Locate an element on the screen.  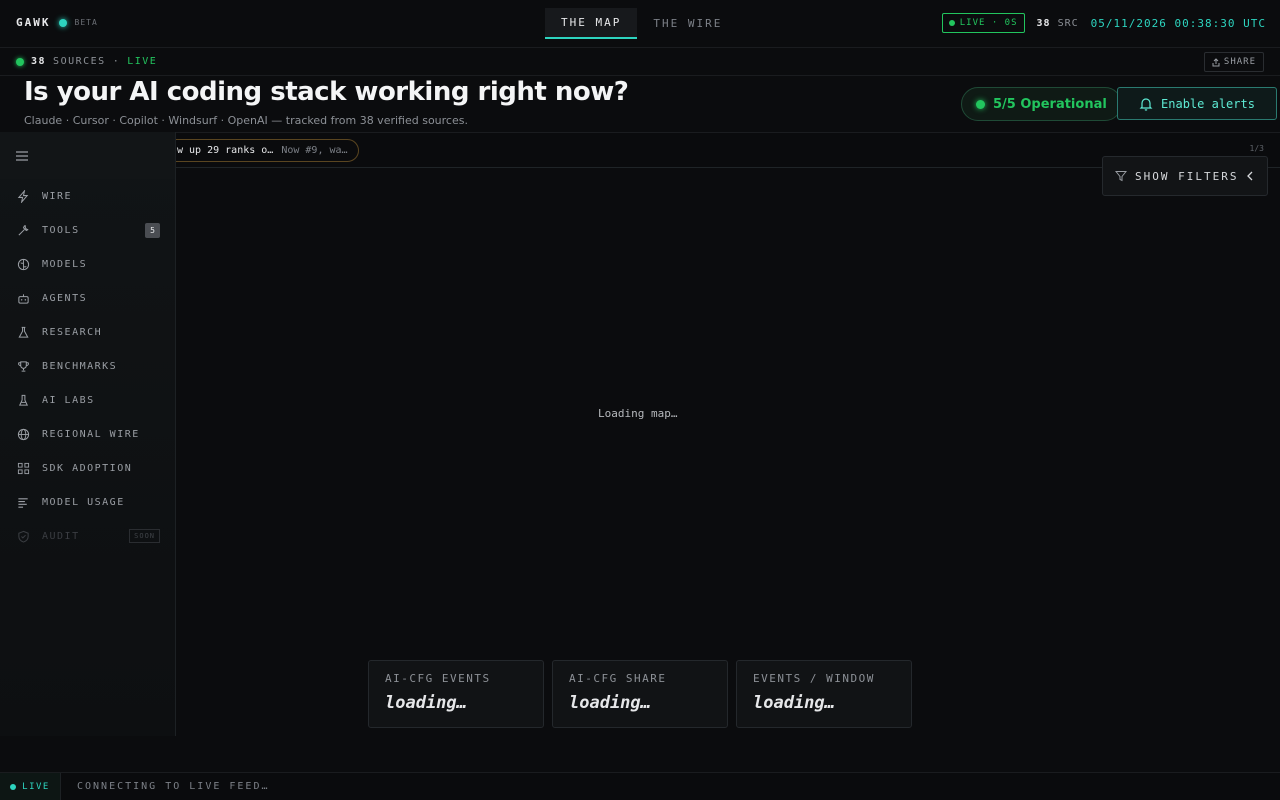
sidebar-item-label: TOOLS is located at coordinates (61, 230).